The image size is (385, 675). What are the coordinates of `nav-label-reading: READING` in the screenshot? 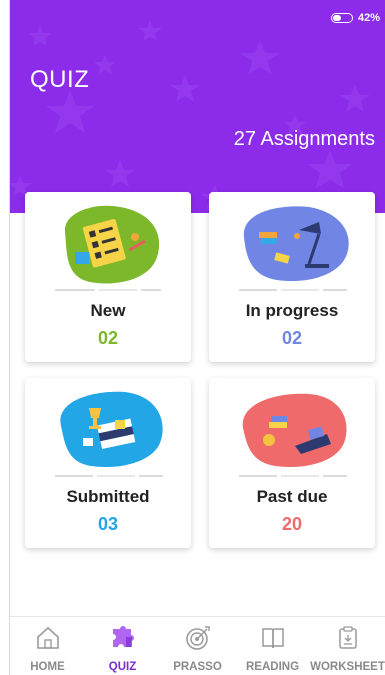 It's located at (272, 667).